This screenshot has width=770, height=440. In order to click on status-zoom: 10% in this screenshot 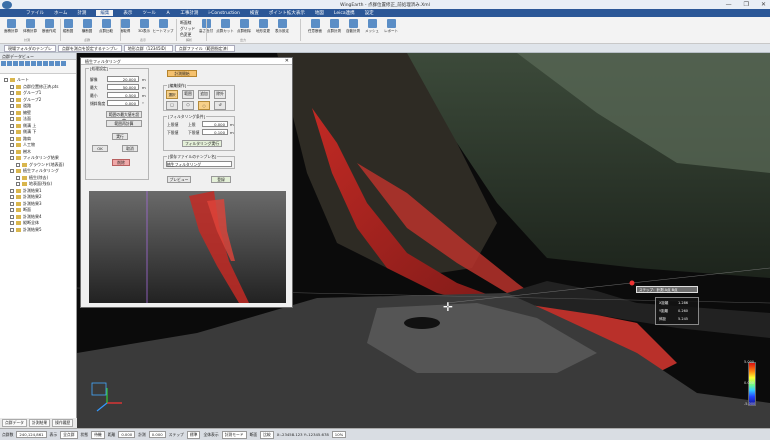, I will do `click(339, 434)`.